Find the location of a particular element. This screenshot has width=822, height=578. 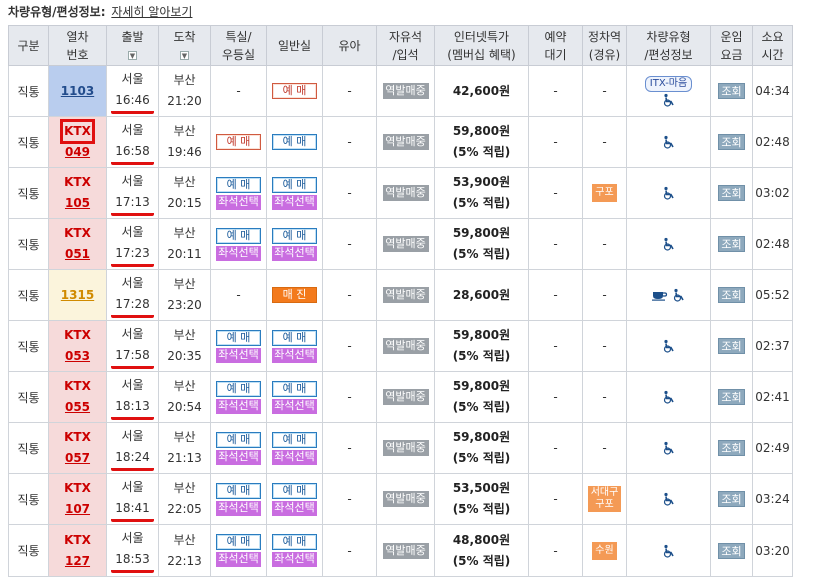

train-number: 053 is located at coordinates (77, 356).